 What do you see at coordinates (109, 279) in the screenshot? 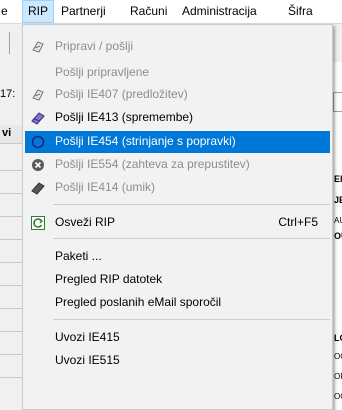
I see `menu-item-label: Pregled RIP datotek` at bounding box center [109, 279].